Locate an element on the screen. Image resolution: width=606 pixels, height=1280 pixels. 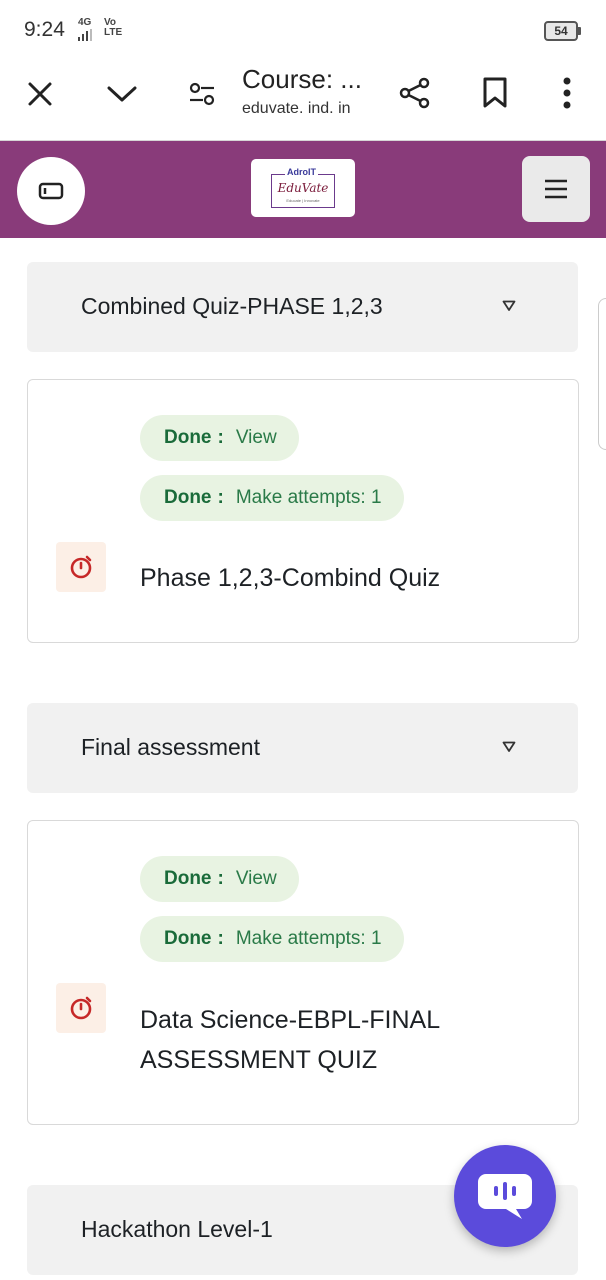
activity-link: Data Science-EBPL-FINAL ASSESSMENT QUIZ is located at coordinates (290, 1040).